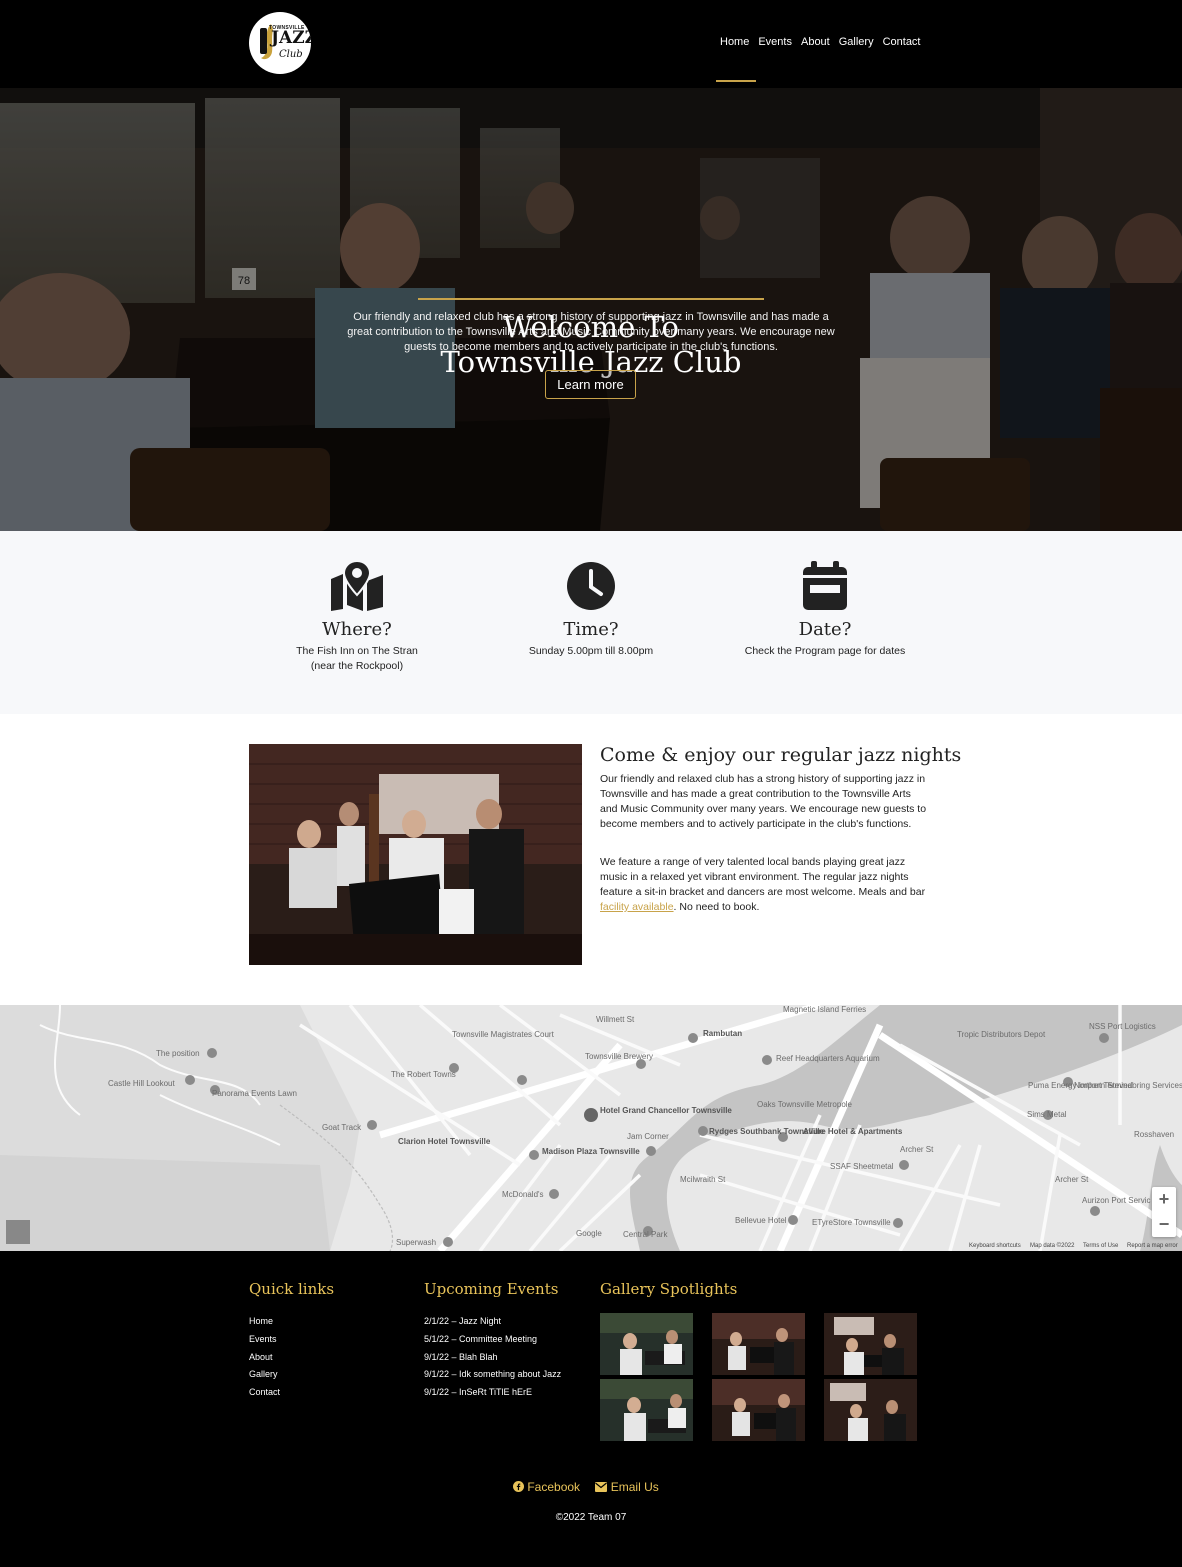 This screenshot has height=1567, width=1182. Describe the element at coordinates (423, 1074) in the screenshot. I see `map-label: The Robert Towns` at that location.